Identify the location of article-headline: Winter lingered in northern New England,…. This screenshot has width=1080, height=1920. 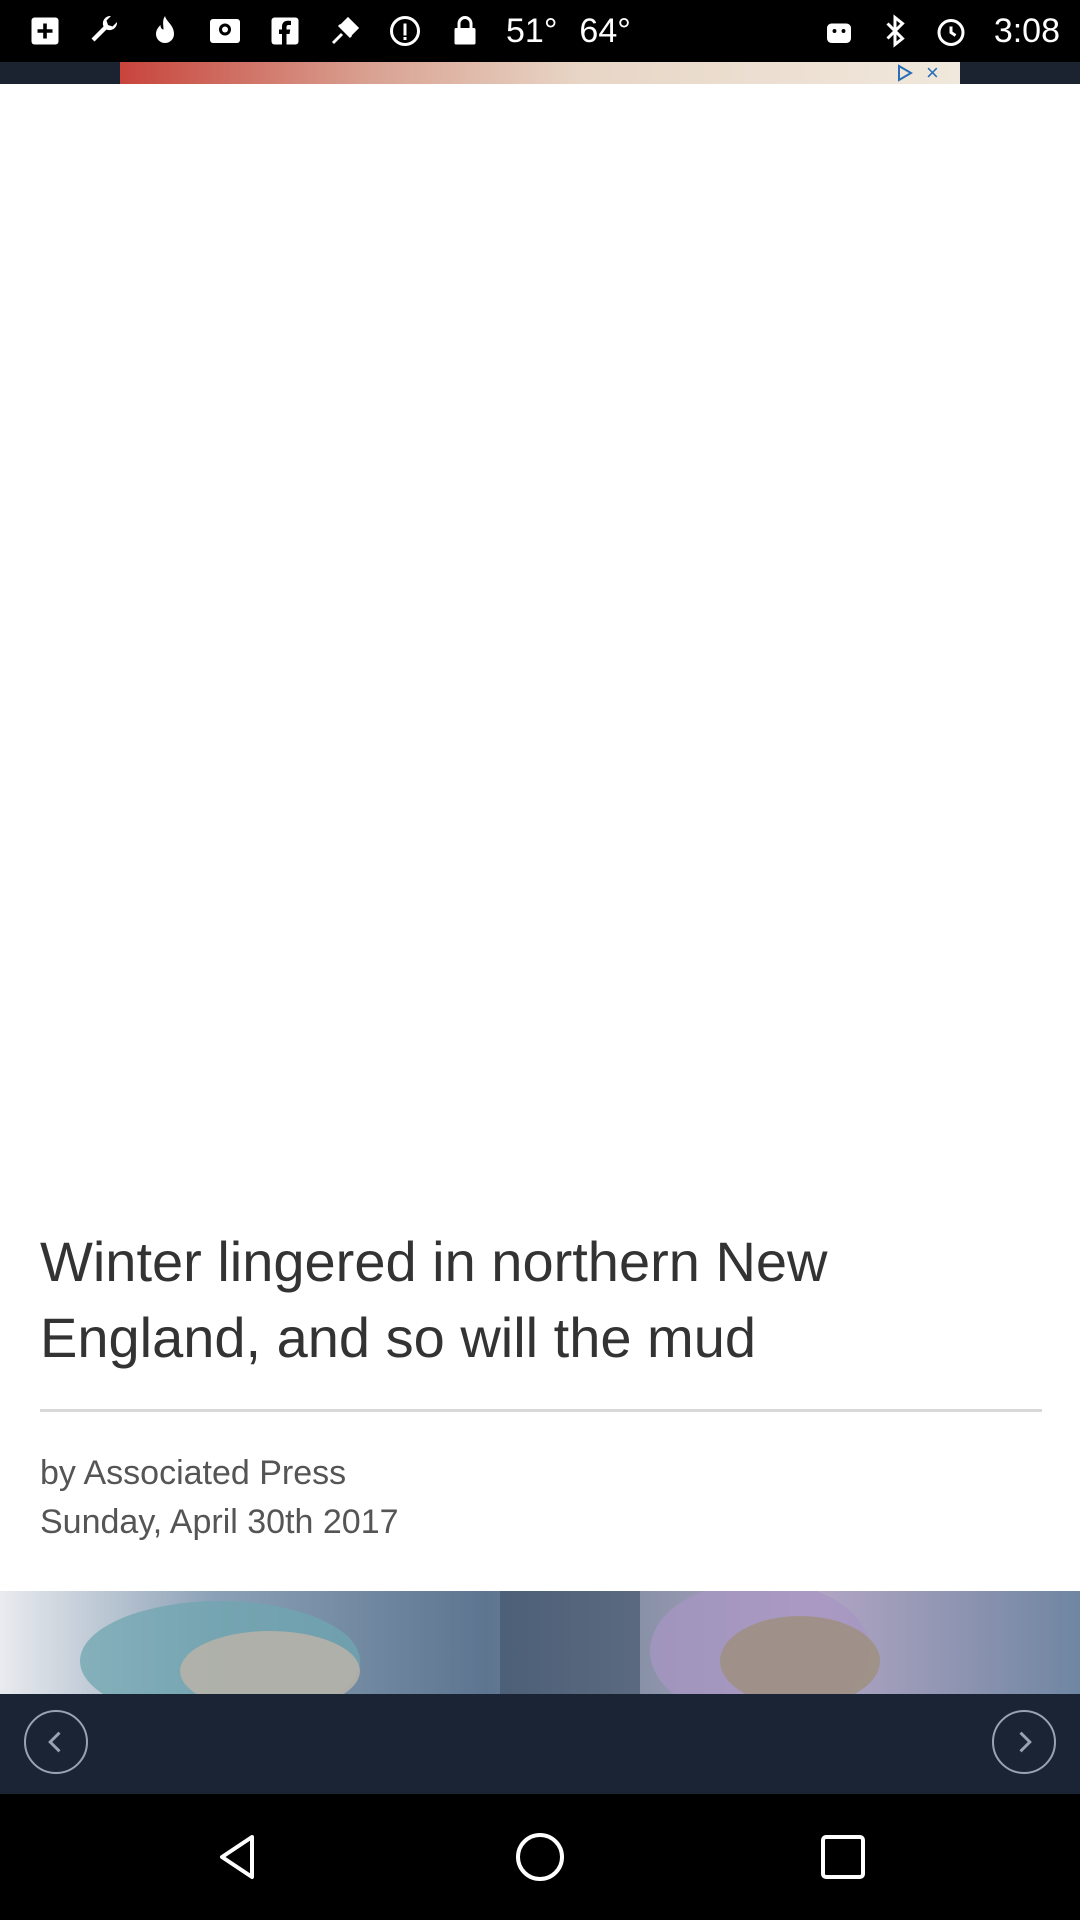
(434, 1299).